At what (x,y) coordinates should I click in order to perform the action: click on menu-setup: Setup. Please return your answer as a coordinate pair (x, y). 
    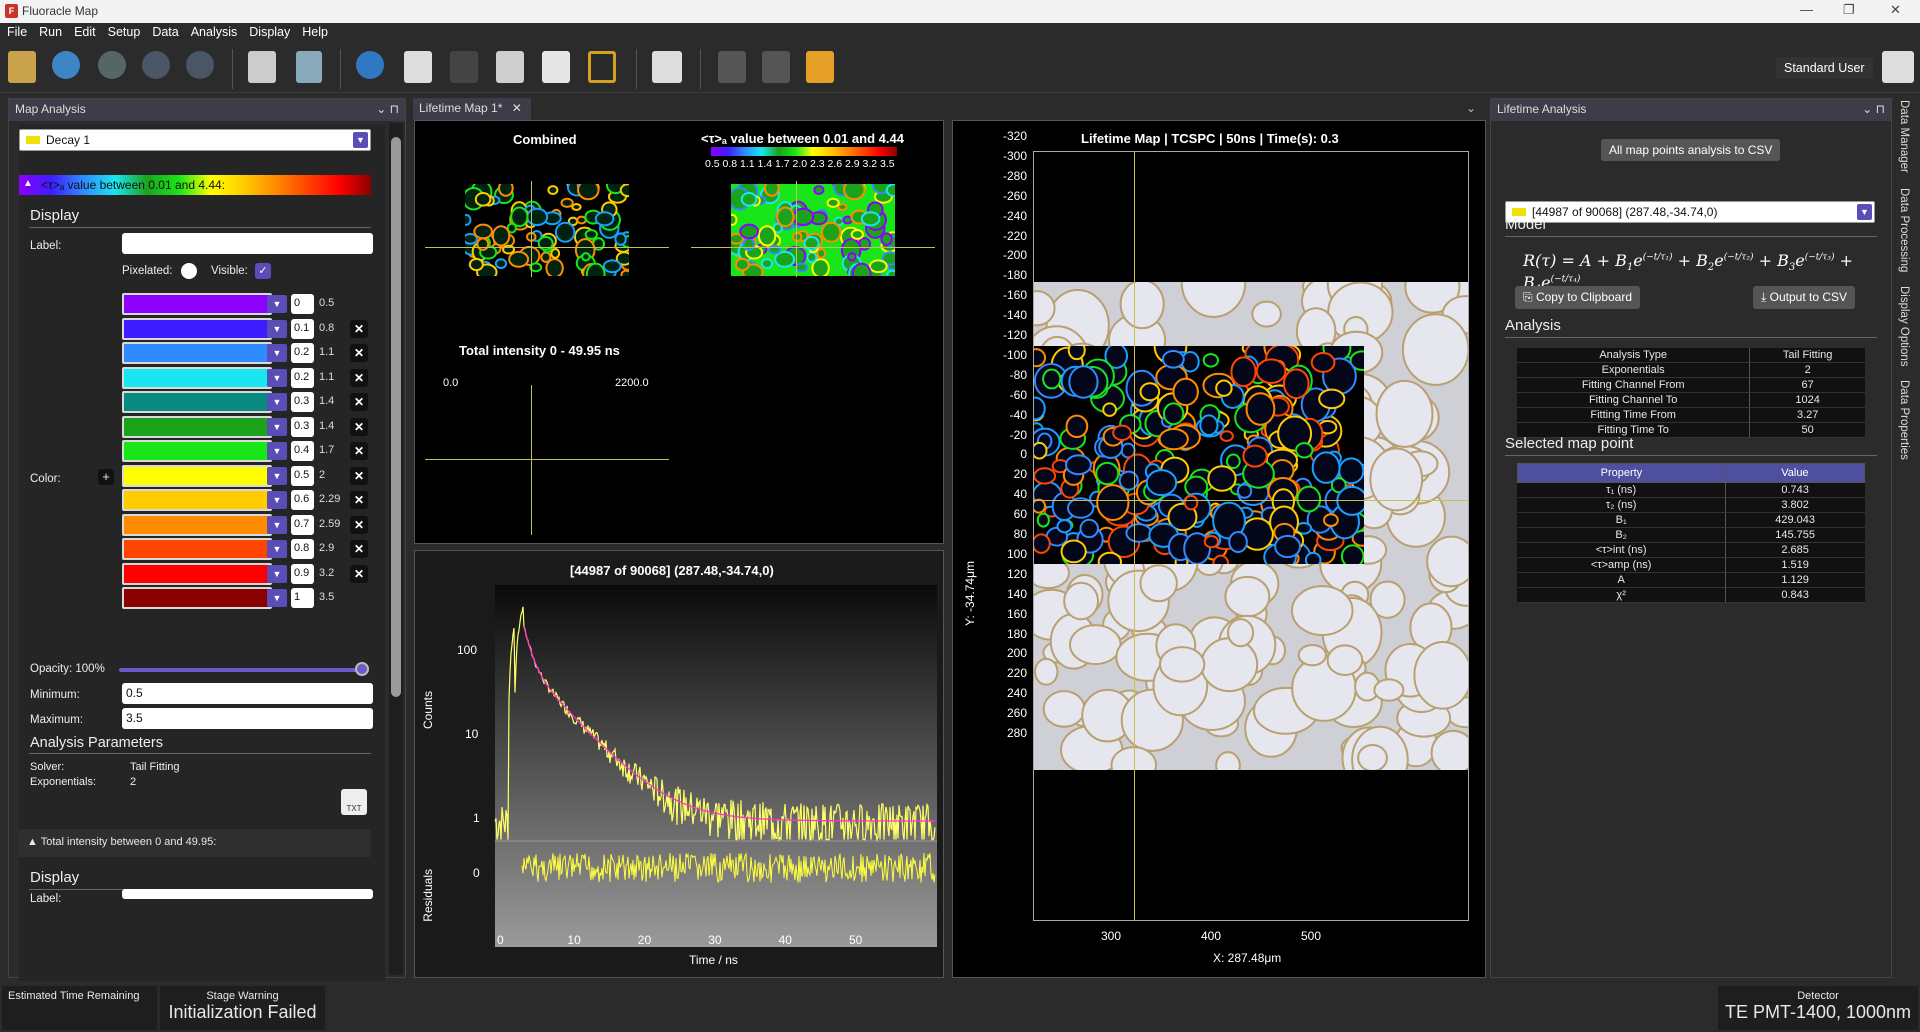
    Looking at the image, I should click on (123, 31).